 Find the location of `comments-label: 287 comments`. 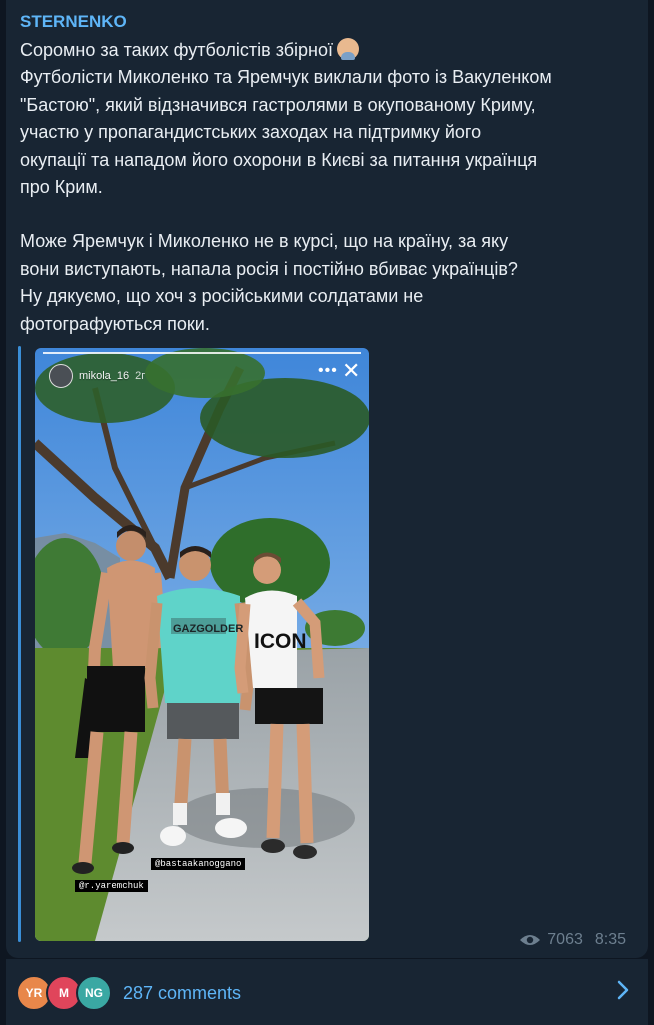

comments-label: 287 comments is located at coordinates (182, 993).